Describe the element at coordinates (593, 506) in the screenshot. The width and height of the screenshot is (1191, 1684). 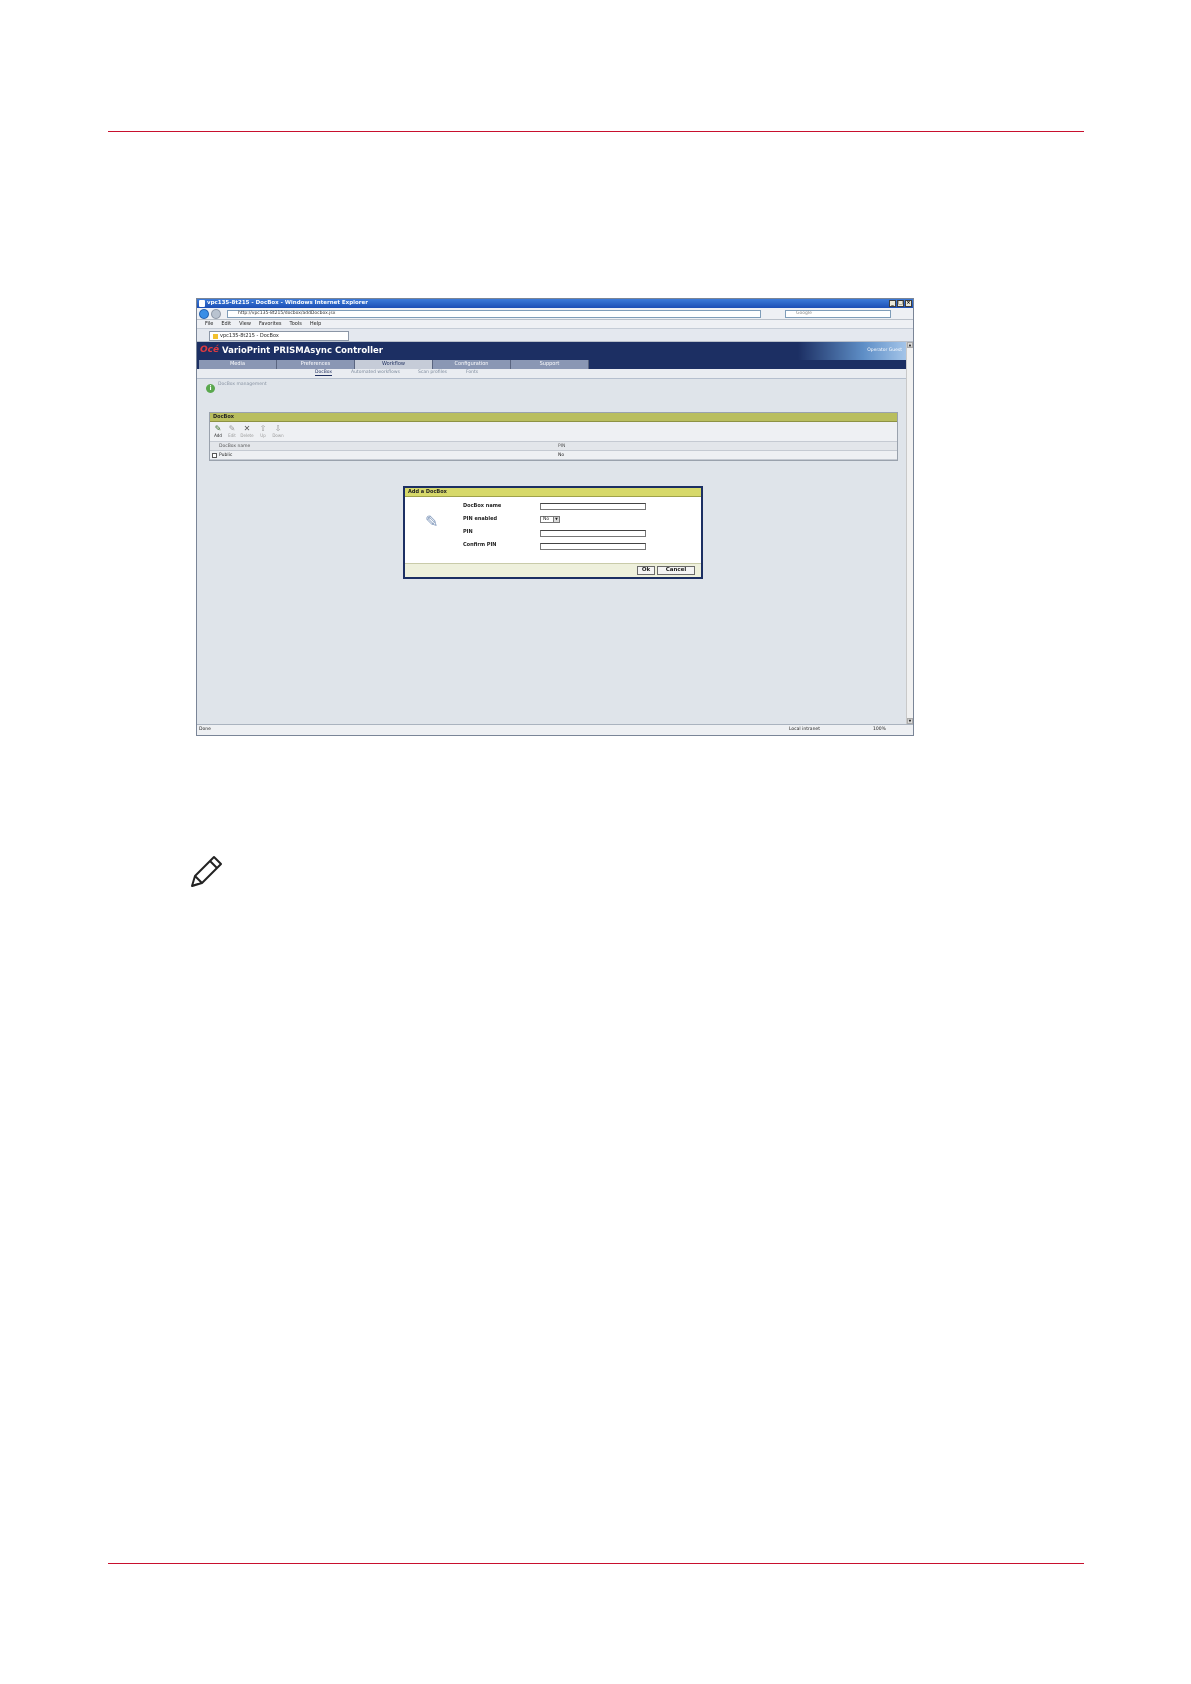
I see `docbox-name-input` at that location.